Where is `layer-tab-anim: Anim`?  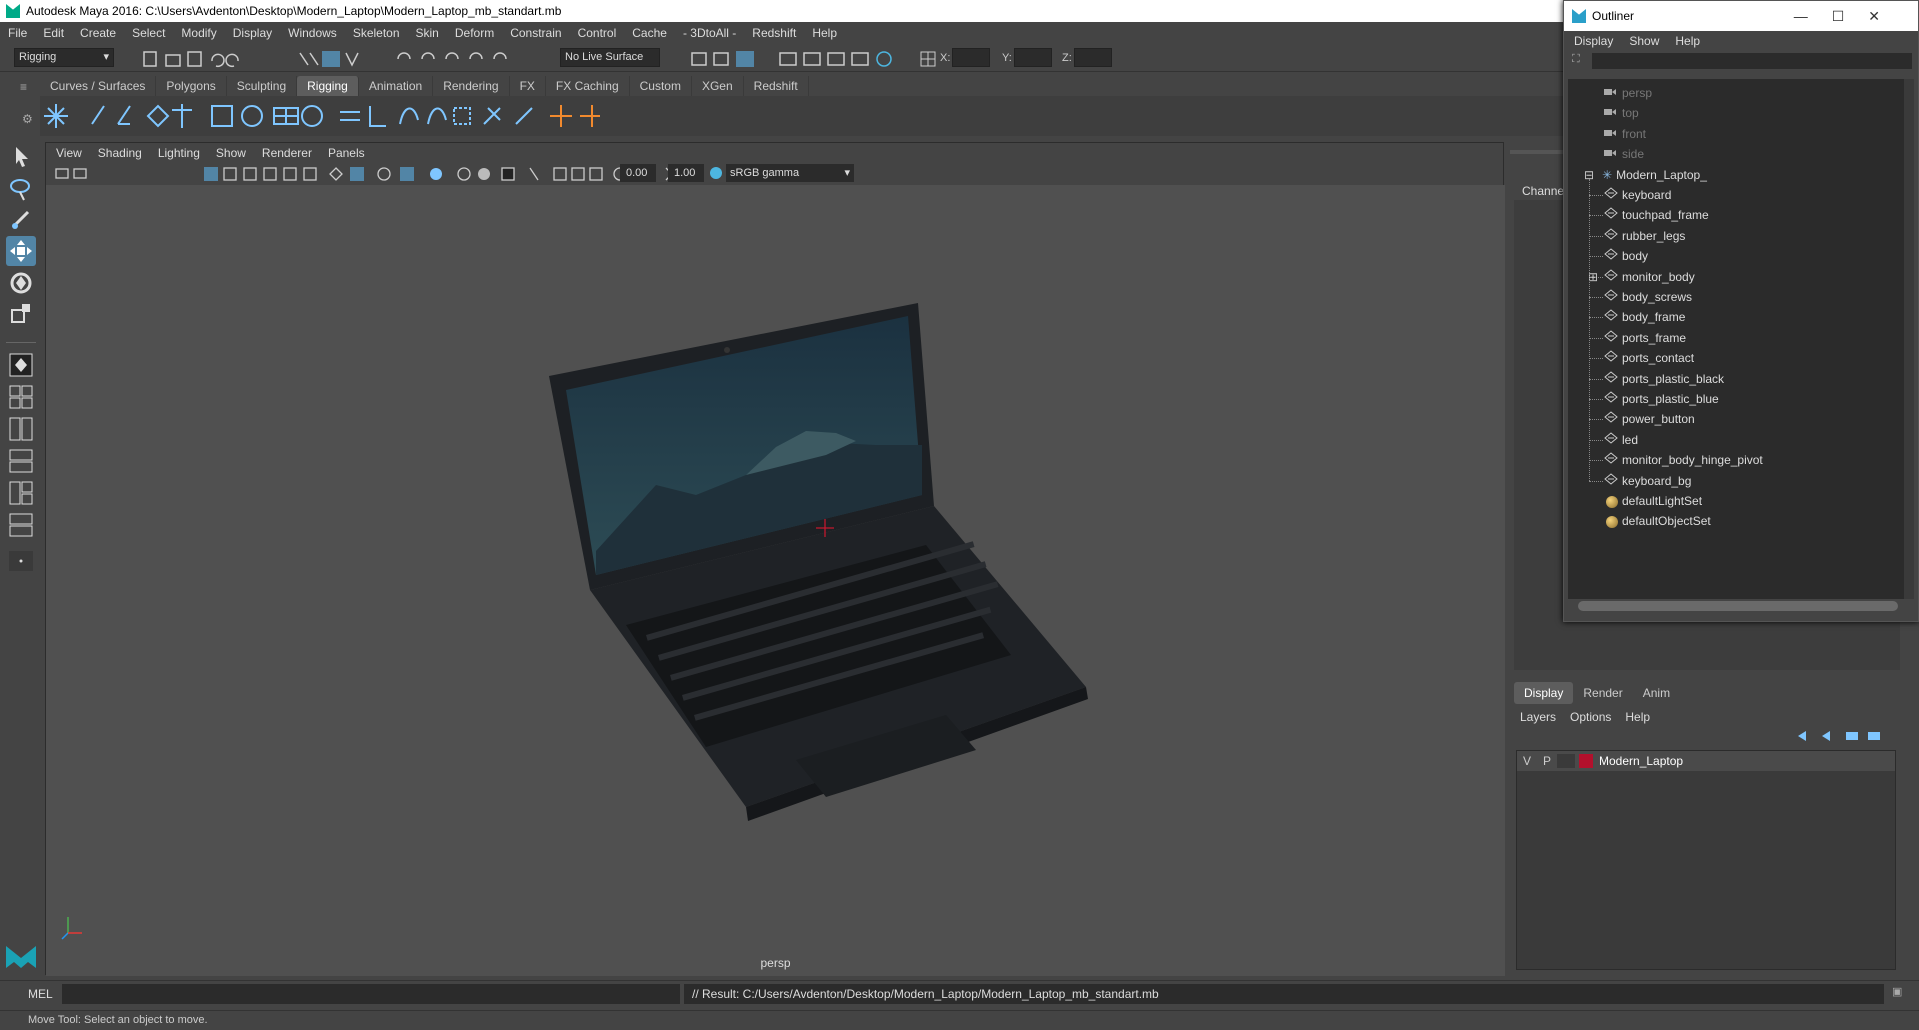 layer-tab-anim: Anim is located at coordinates (1656, 693).